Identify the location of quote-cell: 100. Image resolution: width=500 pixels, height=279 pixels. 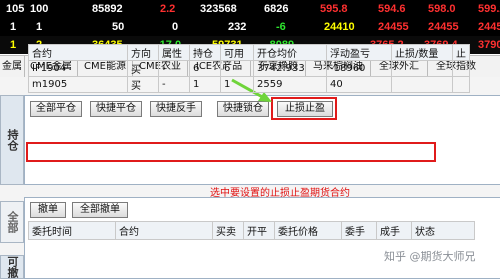
(39, 9).